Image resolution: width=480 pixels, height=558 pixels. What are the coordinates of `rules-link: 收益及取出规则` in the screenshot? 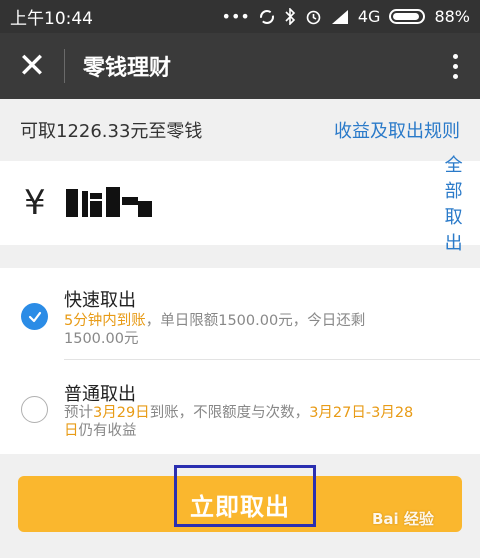 It's located at (397, 130).